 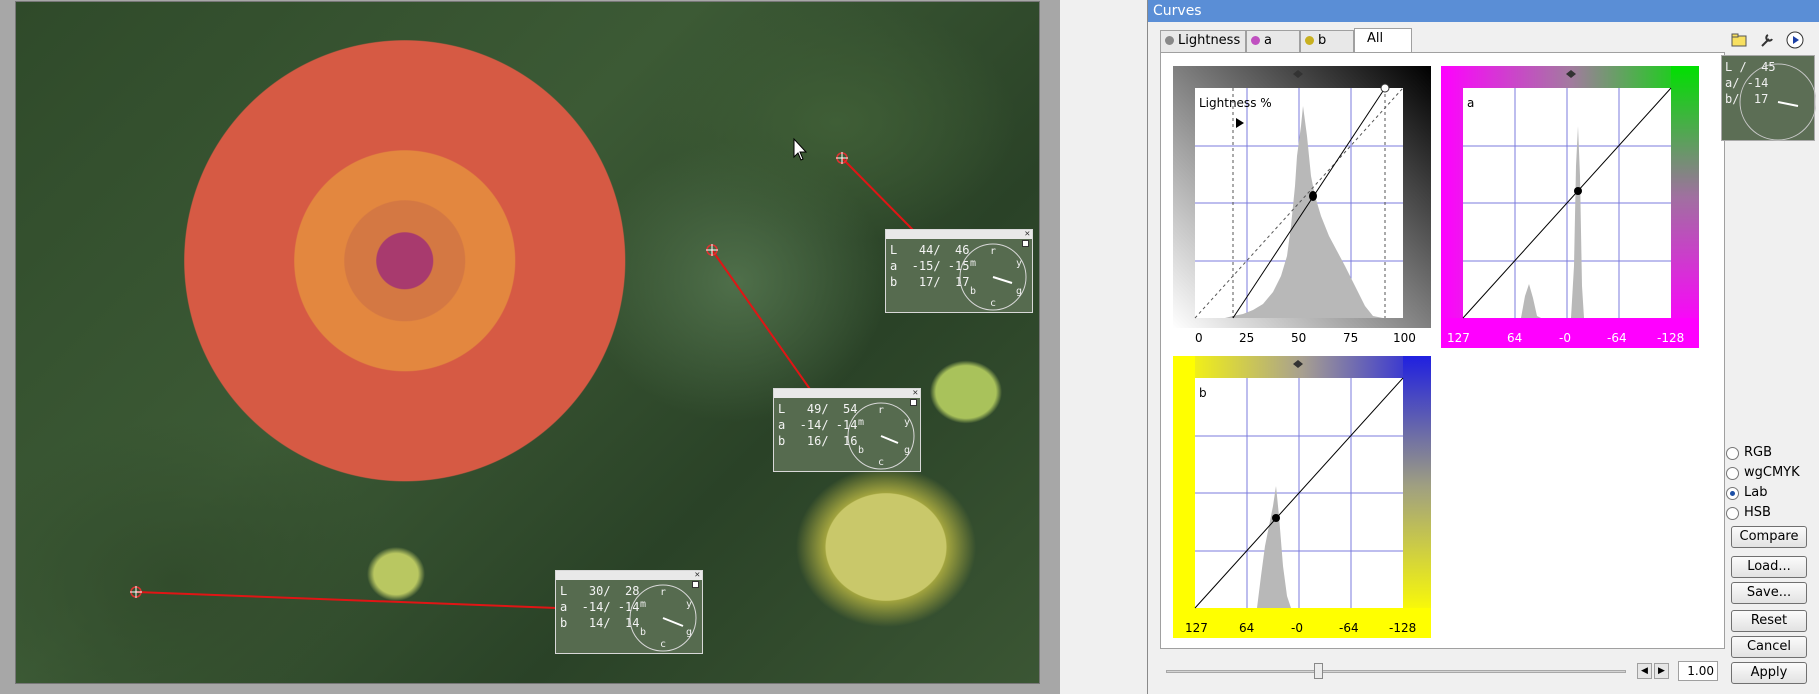 I want to click on strength-slider-row: ◀ ▶ 1.00, so click(x=1440, y=671).